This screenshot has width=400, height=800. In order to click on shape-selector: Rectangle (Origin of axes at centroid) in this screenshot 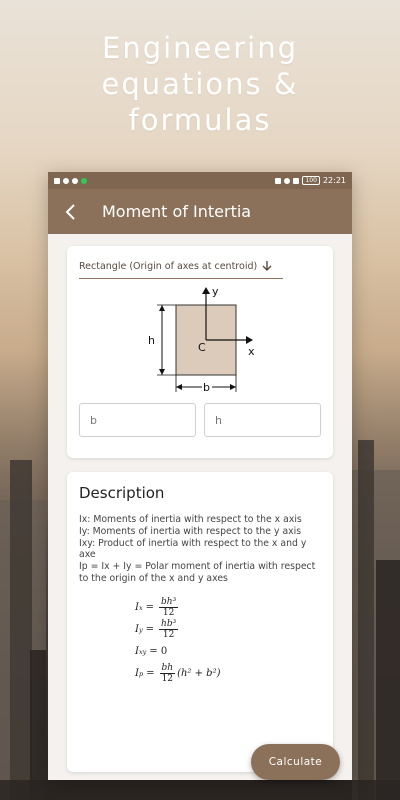, I will do `click(181, 269)`.